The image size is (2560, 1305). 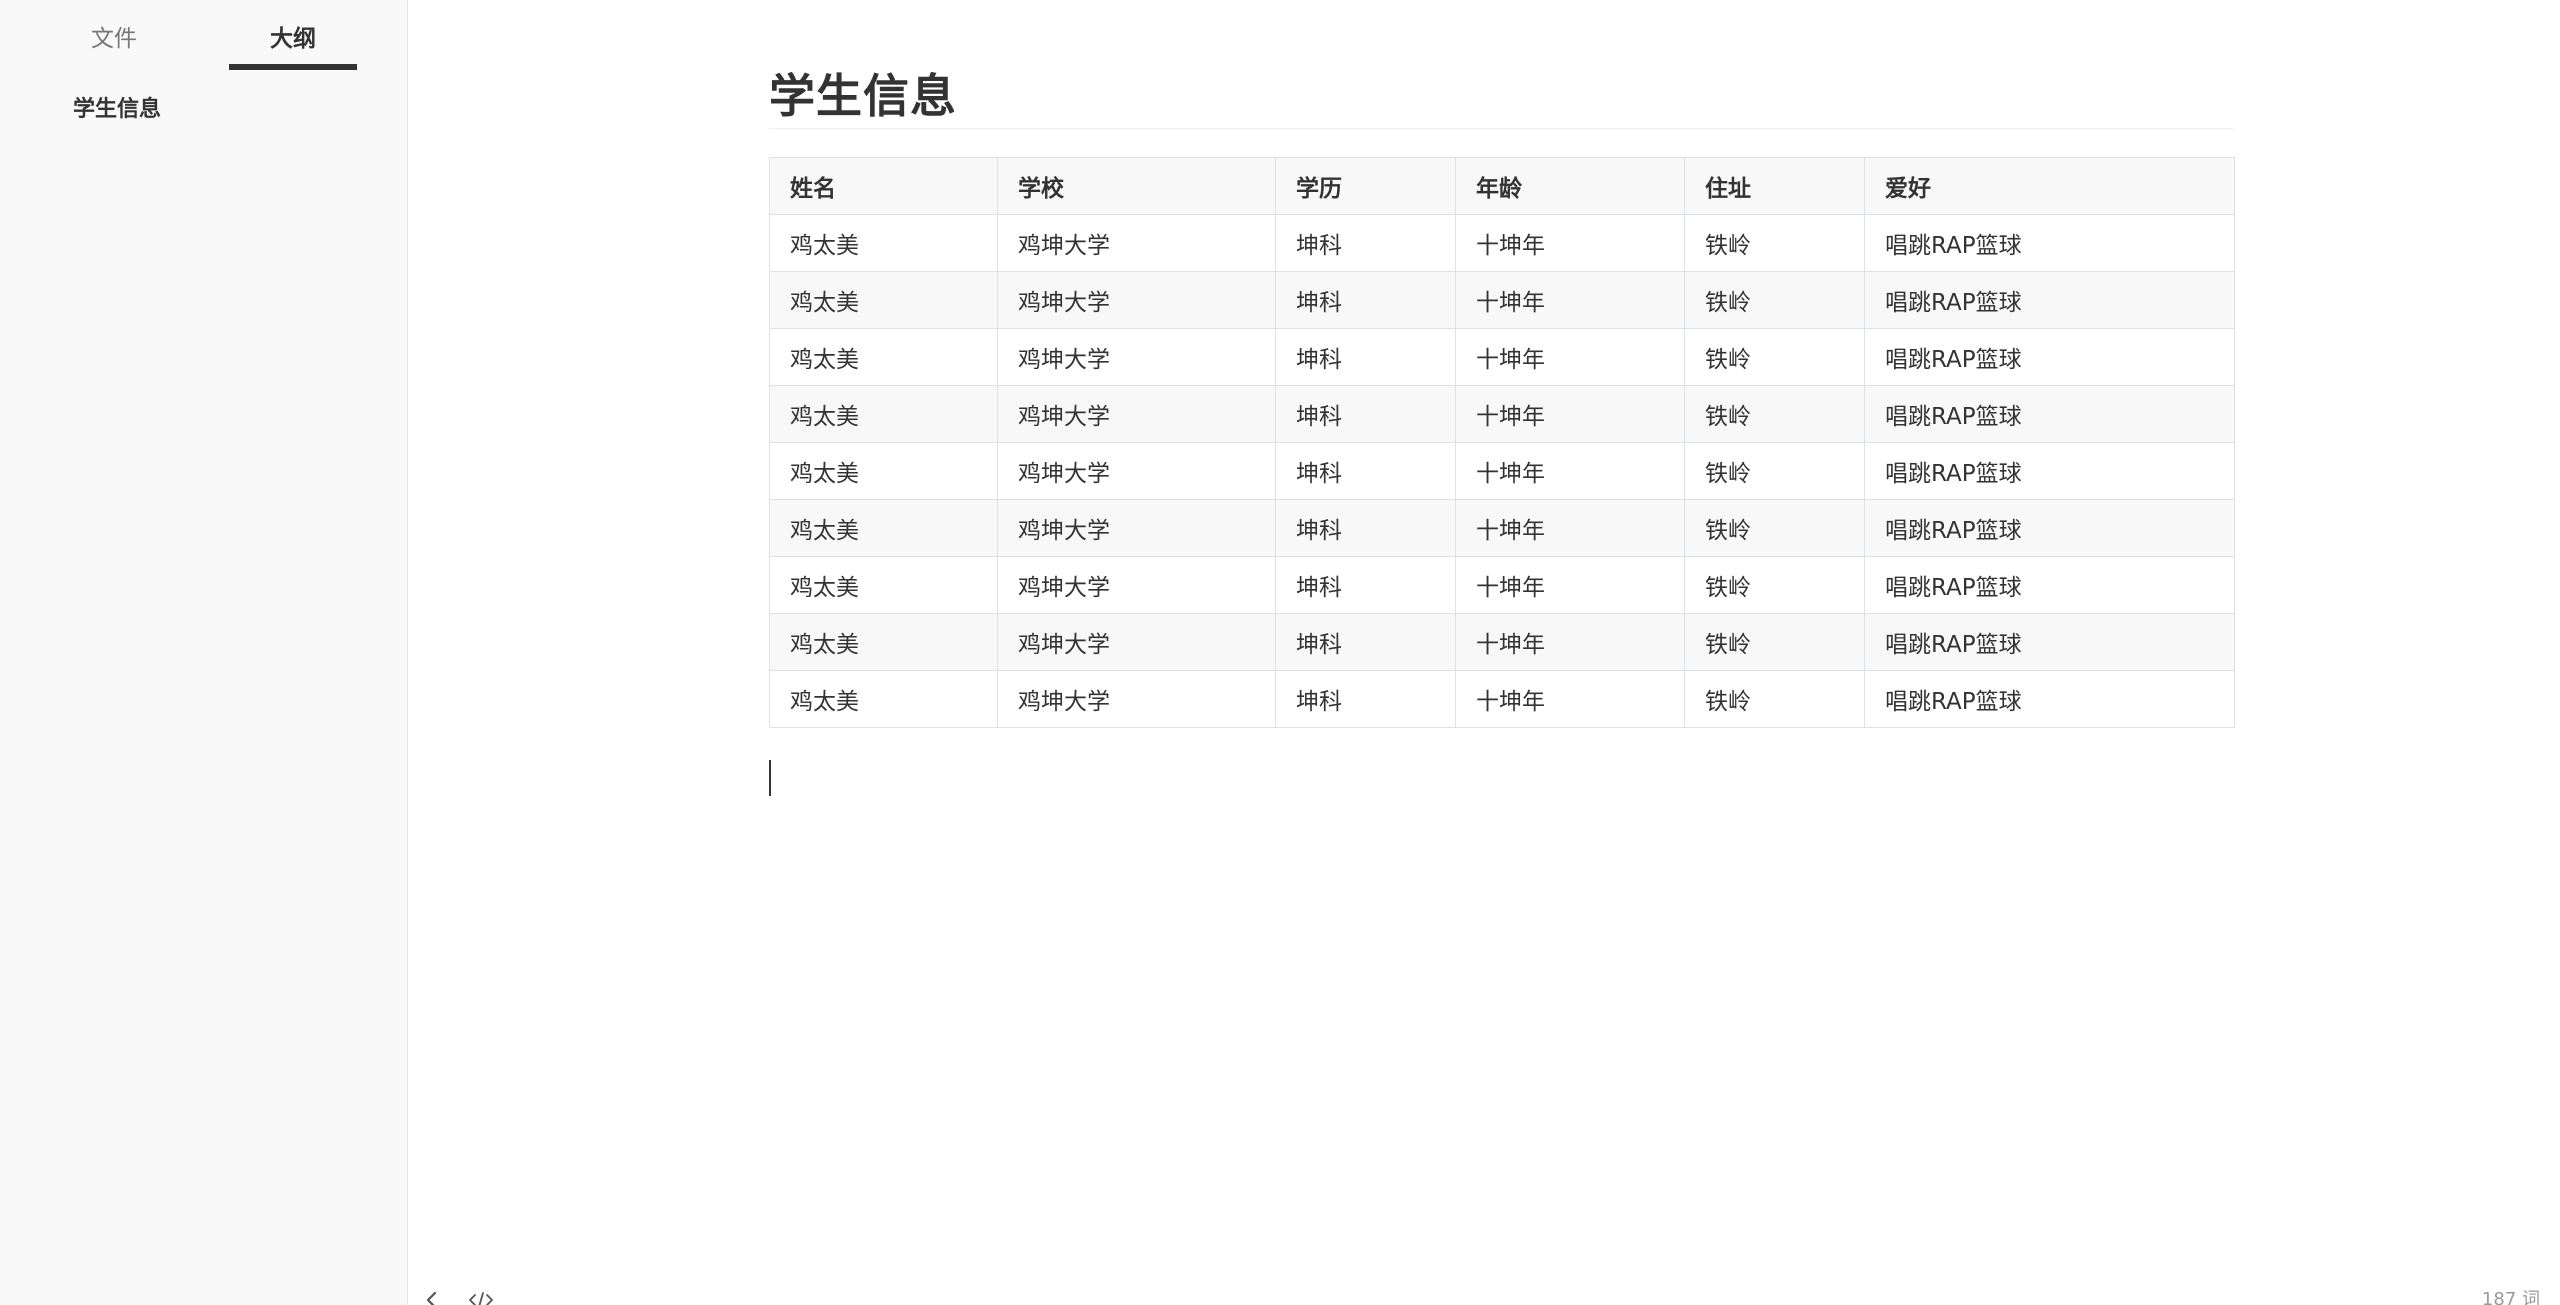 I want to click on table-header-row: 姓名 学校 学历 年龄 住址 爱好, so click(x=1502, y=186).